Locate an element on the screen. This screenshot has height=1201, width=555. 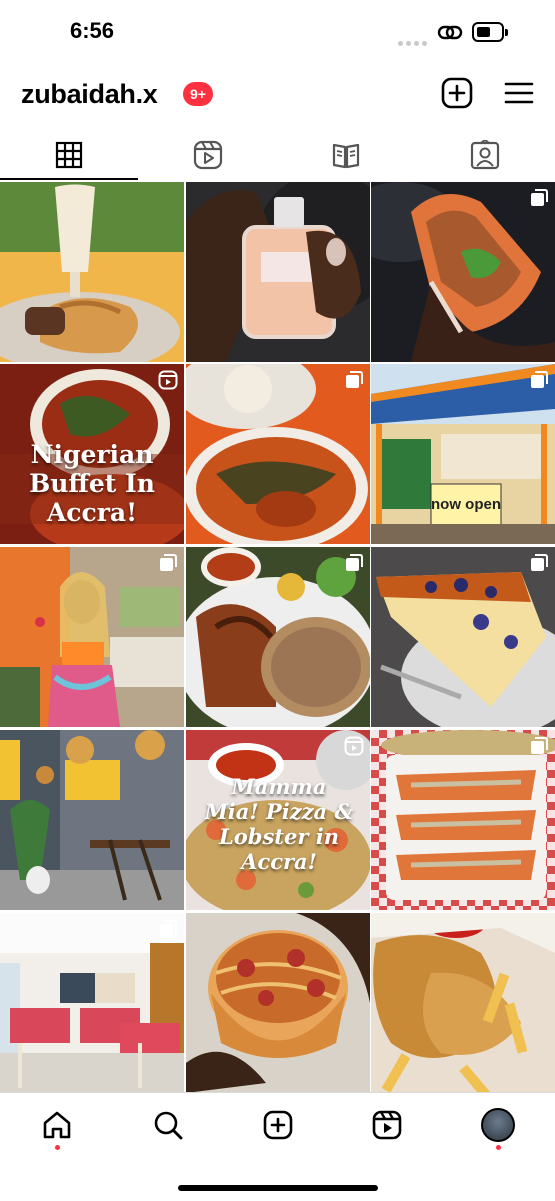
search-icon is located at coordinates (168, 1125).